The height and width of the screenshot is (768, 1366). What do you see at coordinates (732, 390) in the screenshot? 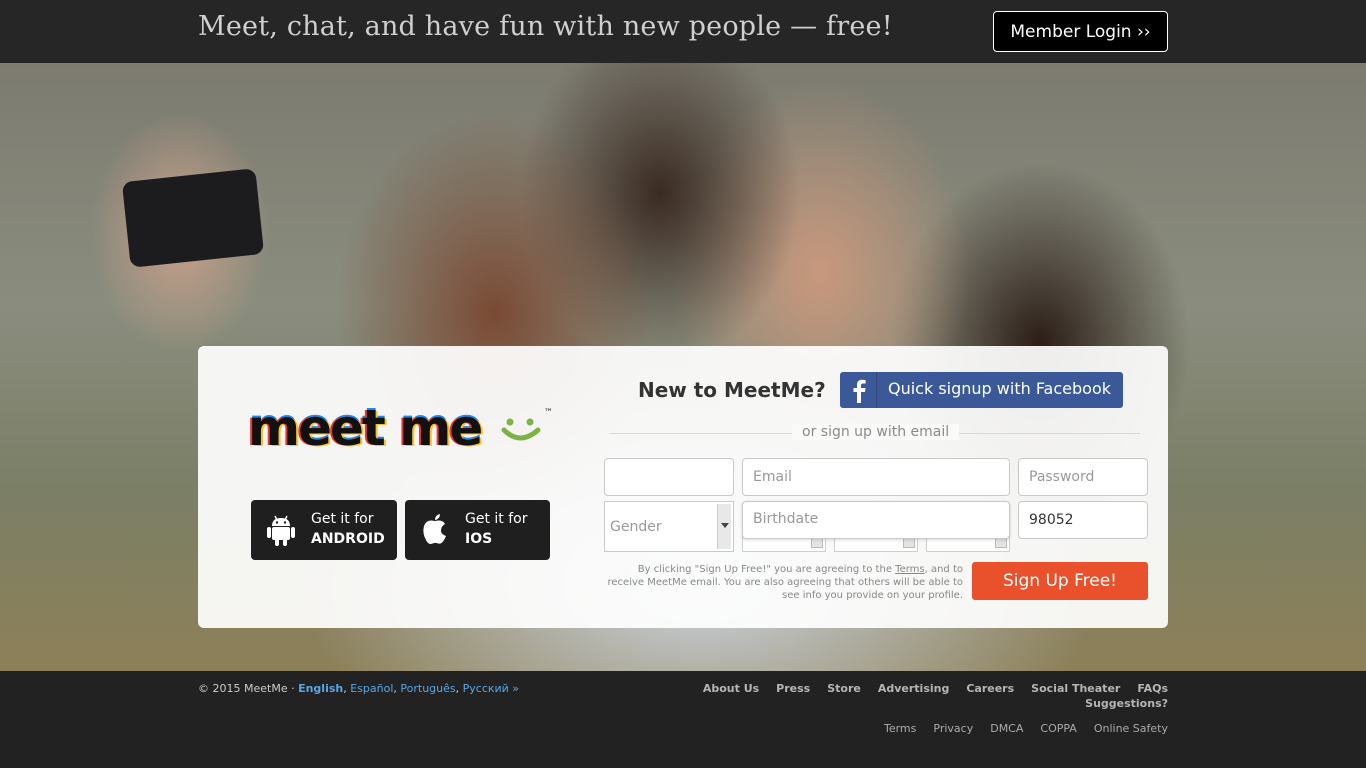
I see `signup-heading: New to MeetMe?` at bounding box center [732, 390].